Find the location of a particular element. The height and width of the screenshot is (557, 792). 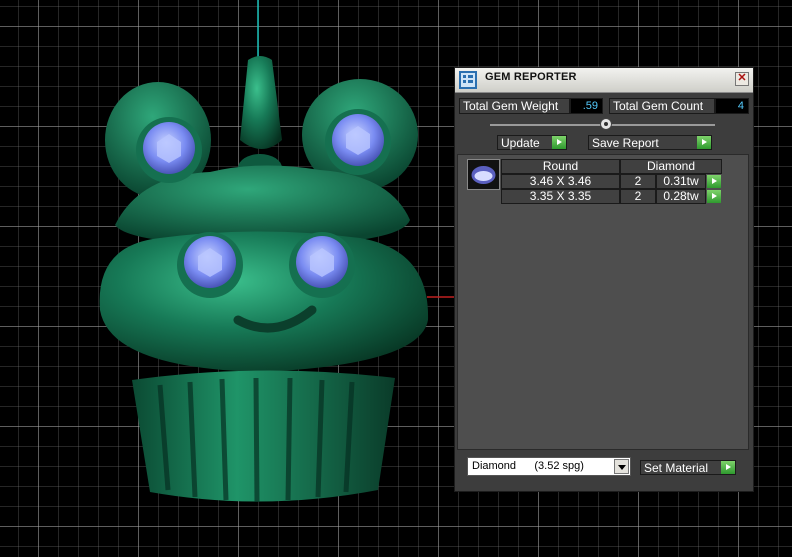

material-select: Diamond (3.52 spg) is located at coordinates (549, 466).